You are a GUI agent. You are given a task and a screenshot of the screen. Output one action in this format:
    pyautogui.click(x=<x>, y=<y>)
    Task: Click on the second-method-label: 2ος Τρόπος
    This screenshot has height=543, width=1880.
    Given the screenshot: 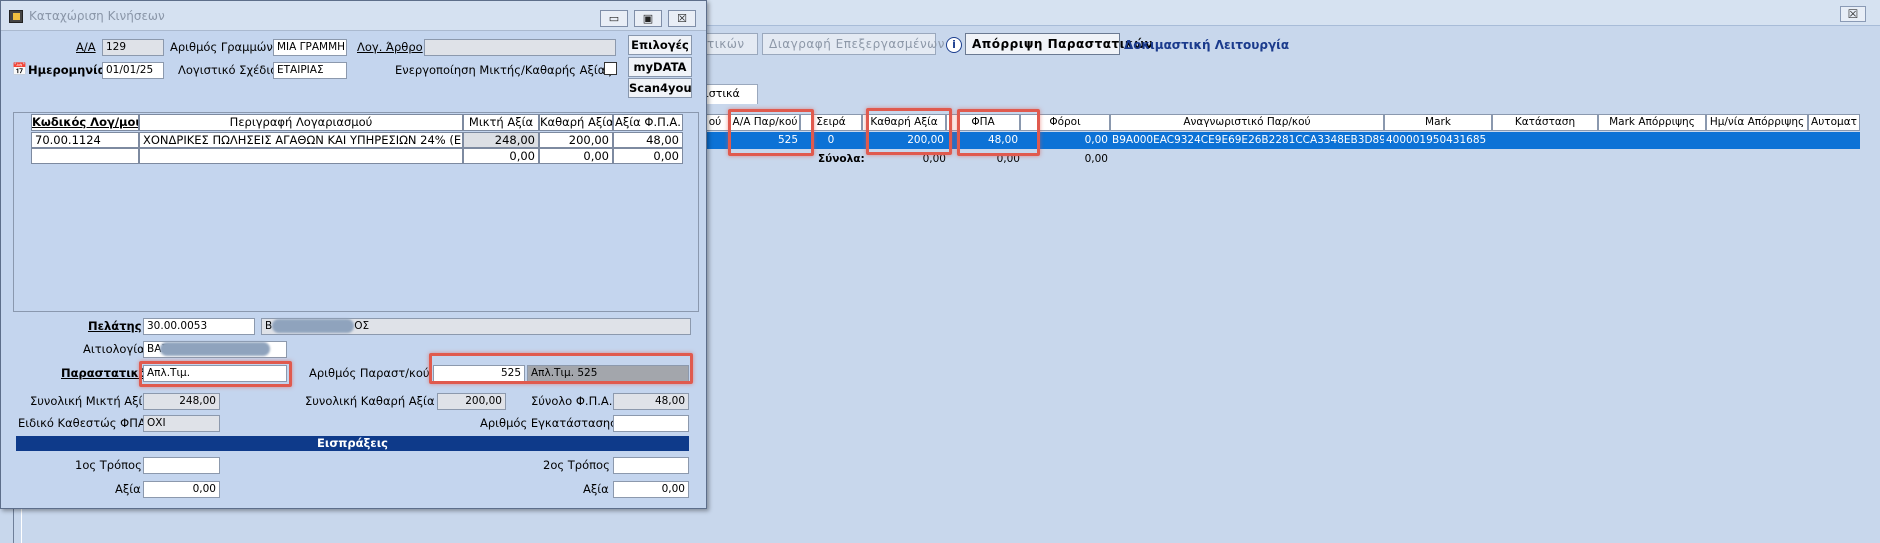 What is the action you would take?
    pyautogui.click(x=576, y=465)
    